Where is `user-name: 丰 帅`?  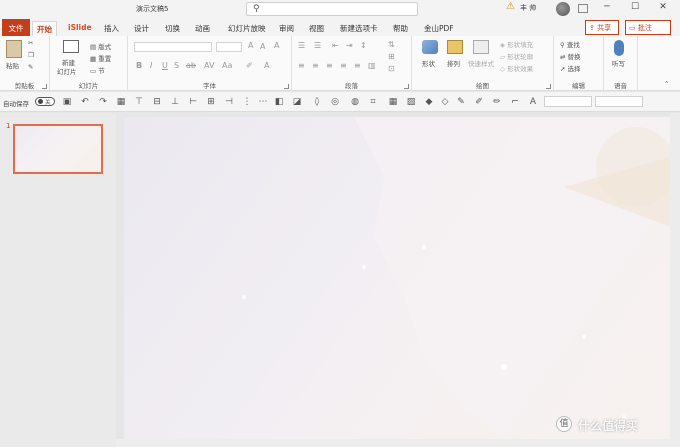
user-name: 丰 帅 is located at coordinates (528, 8).